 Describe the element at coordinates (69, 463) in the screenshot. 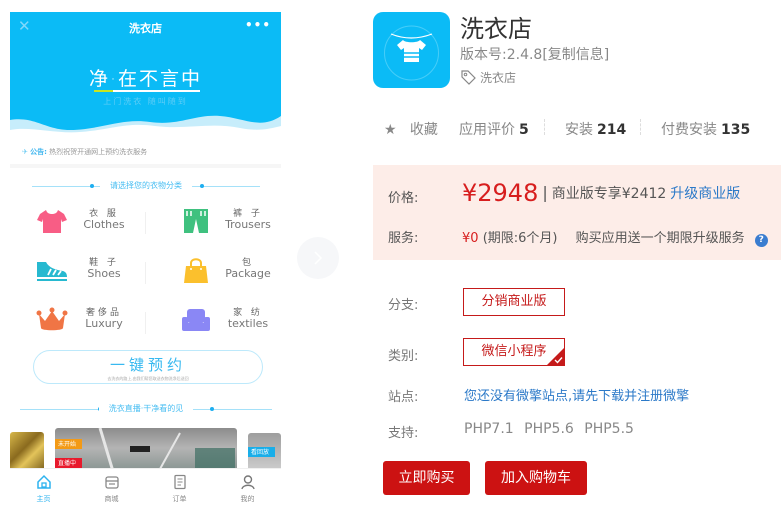

I see `status-badge-live: 直播中` at that location.